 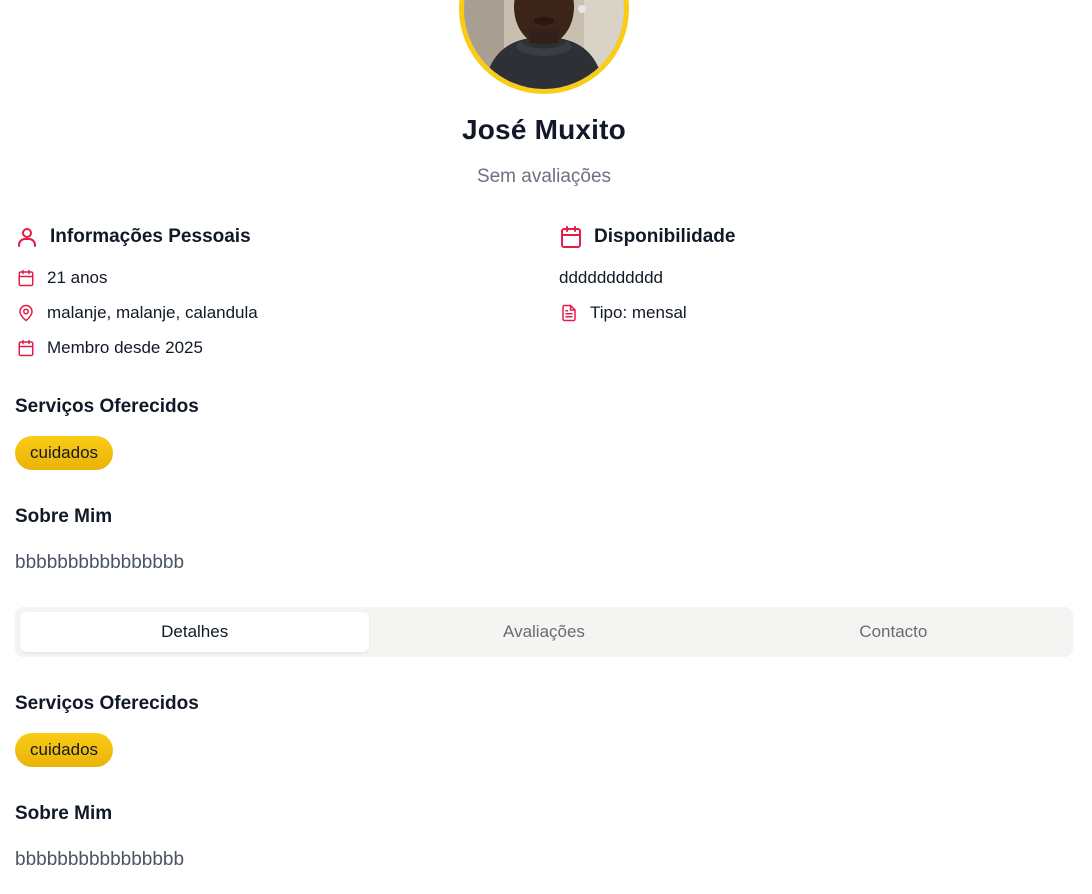 What do you see at coordinates (64, 813) in the screenshot?
I see `details-about-title: Sobre Mim` at bounding box center [64, 813].